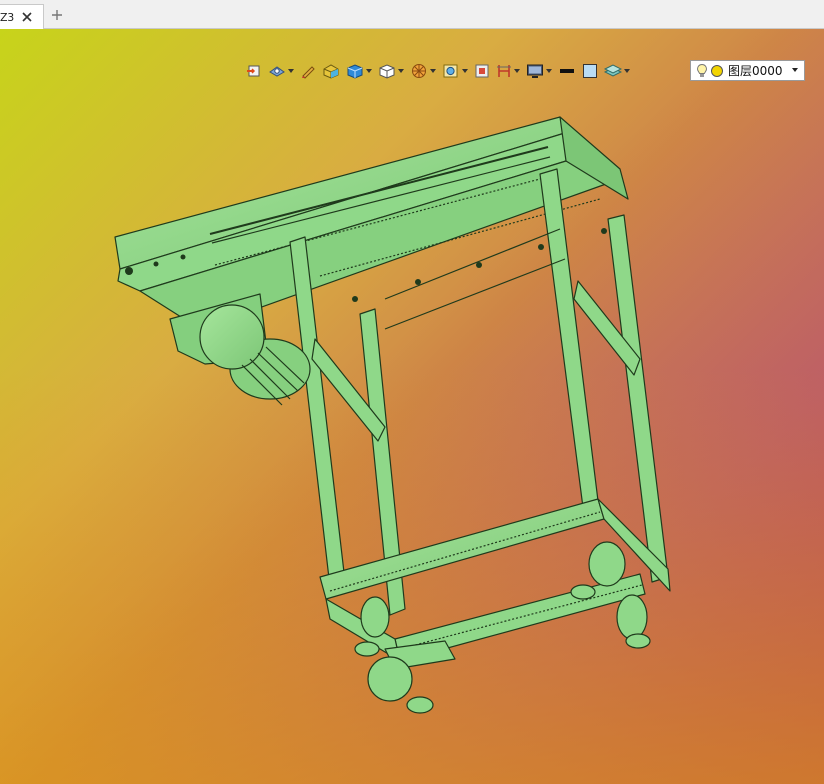 The image size is (824, 784). I want to click on display-button, so click(539, 71).